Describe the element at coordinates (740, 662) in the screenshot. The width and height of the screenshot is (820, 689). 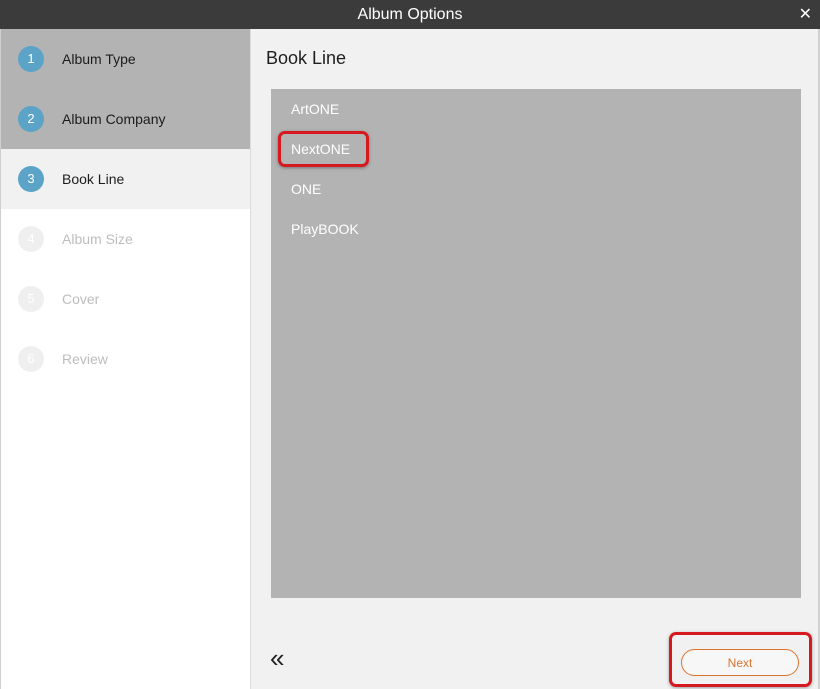
I see `next-button: Next` at that location.